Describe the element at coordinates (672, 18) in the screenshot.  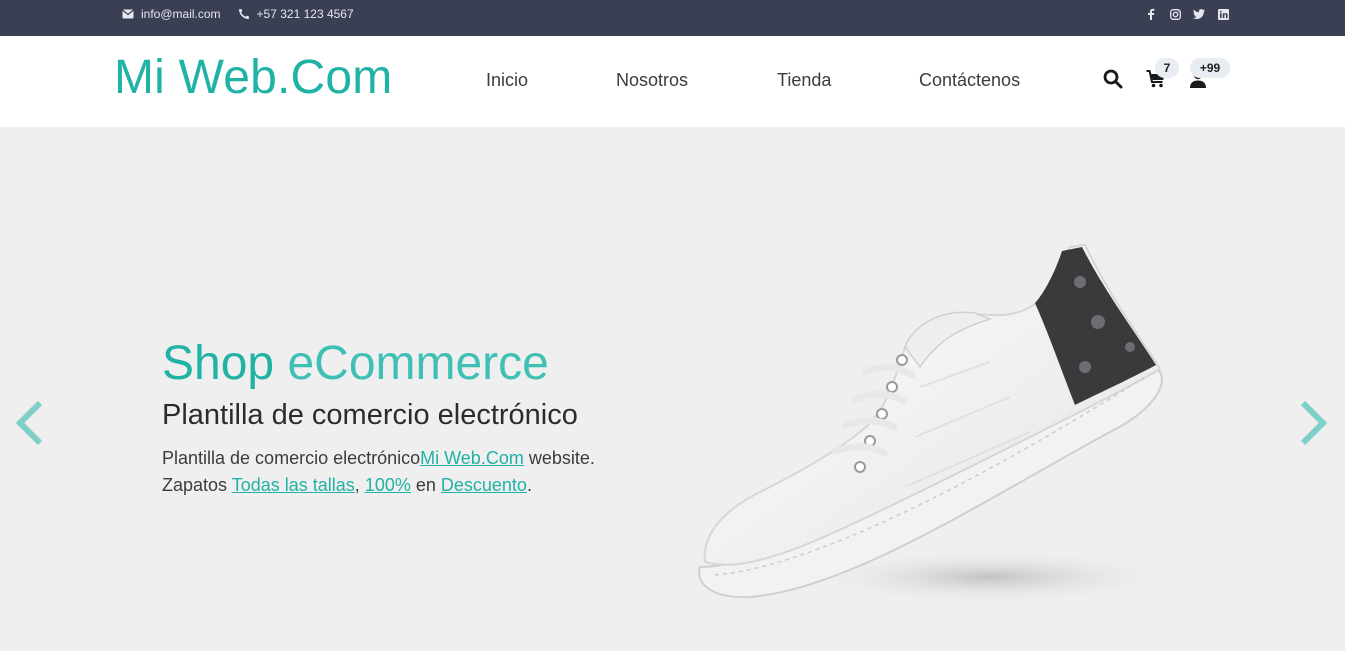
I see `top-bar: info@mail.com +57 321 123 4567` at that location.